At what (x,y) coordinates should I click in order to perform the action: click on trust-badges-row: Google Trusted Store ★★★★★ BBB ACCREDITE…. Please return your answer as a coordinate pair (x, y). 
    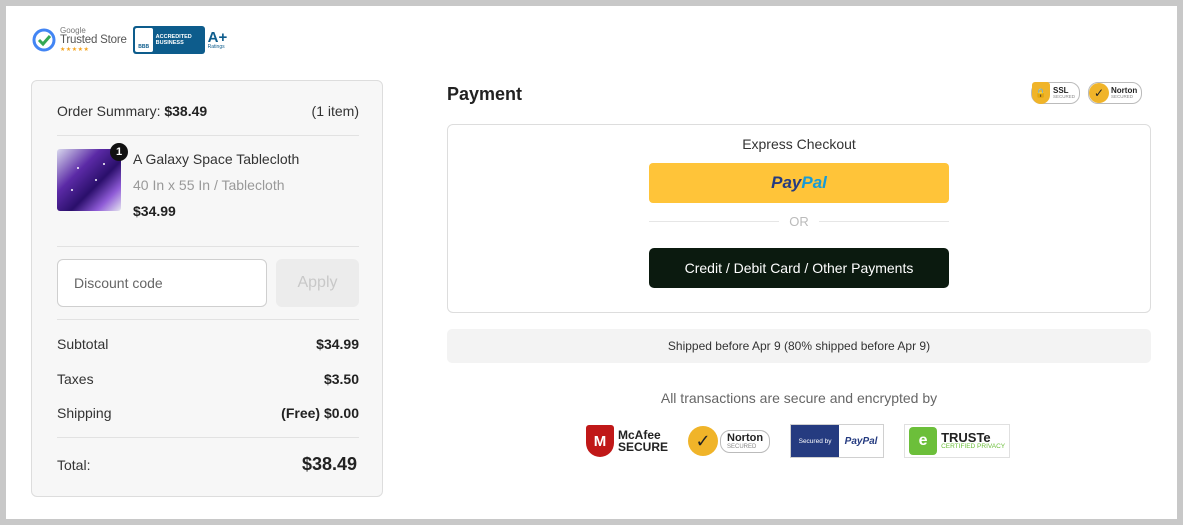
    Looking at the image, I should click on (129, 40).